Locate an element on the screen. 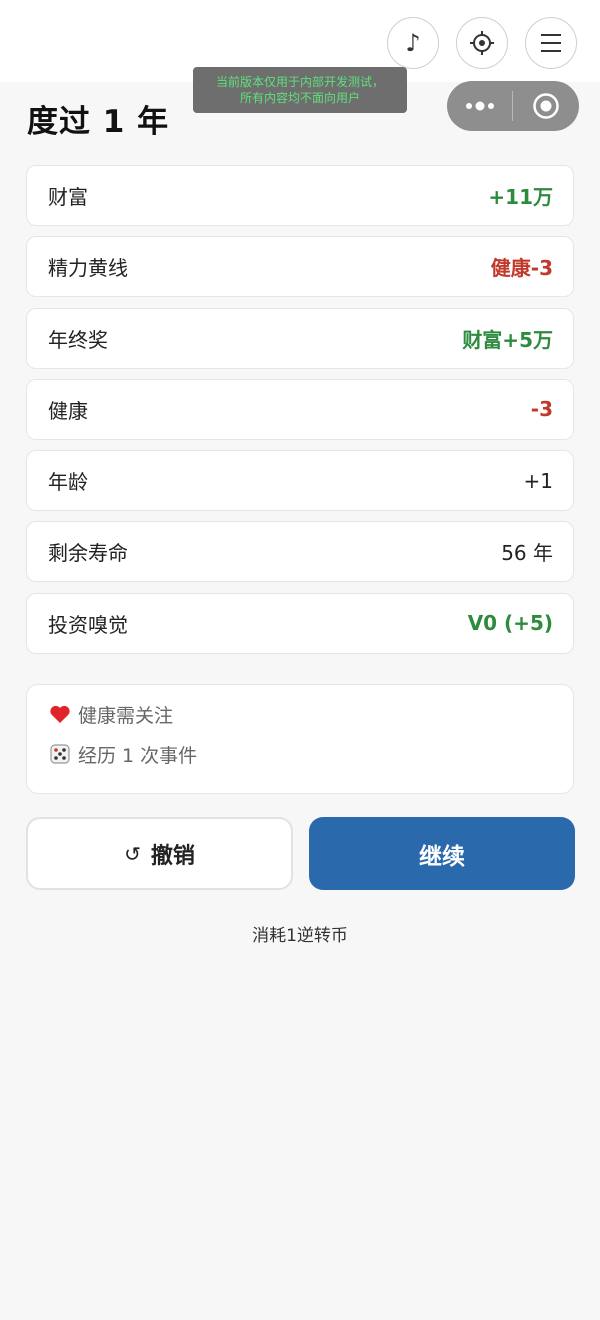 This screenshot has height=1320, width=600. row-label: 年龄 is located at coordinates (68, 482).